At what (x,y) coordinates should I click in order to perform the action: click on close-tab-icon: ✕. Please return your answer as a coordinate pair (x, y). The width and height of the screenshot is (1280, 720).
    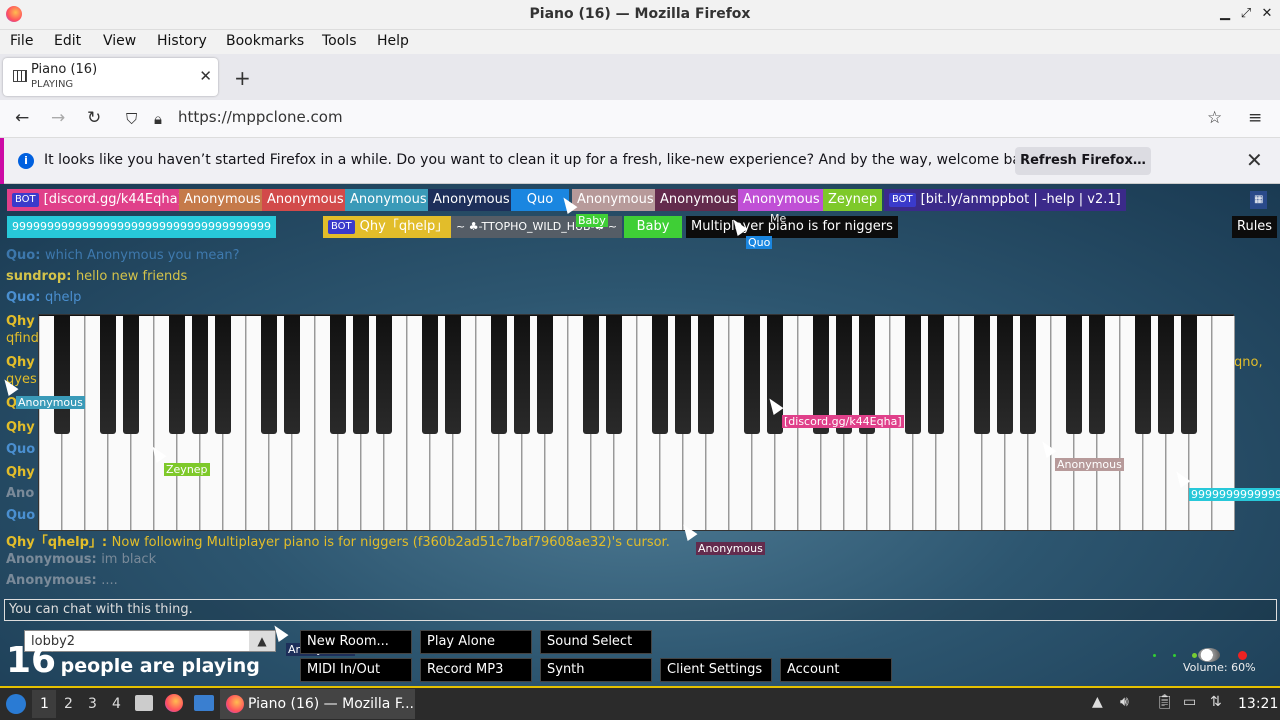
    Looking at the image, I should click on (205, 76).